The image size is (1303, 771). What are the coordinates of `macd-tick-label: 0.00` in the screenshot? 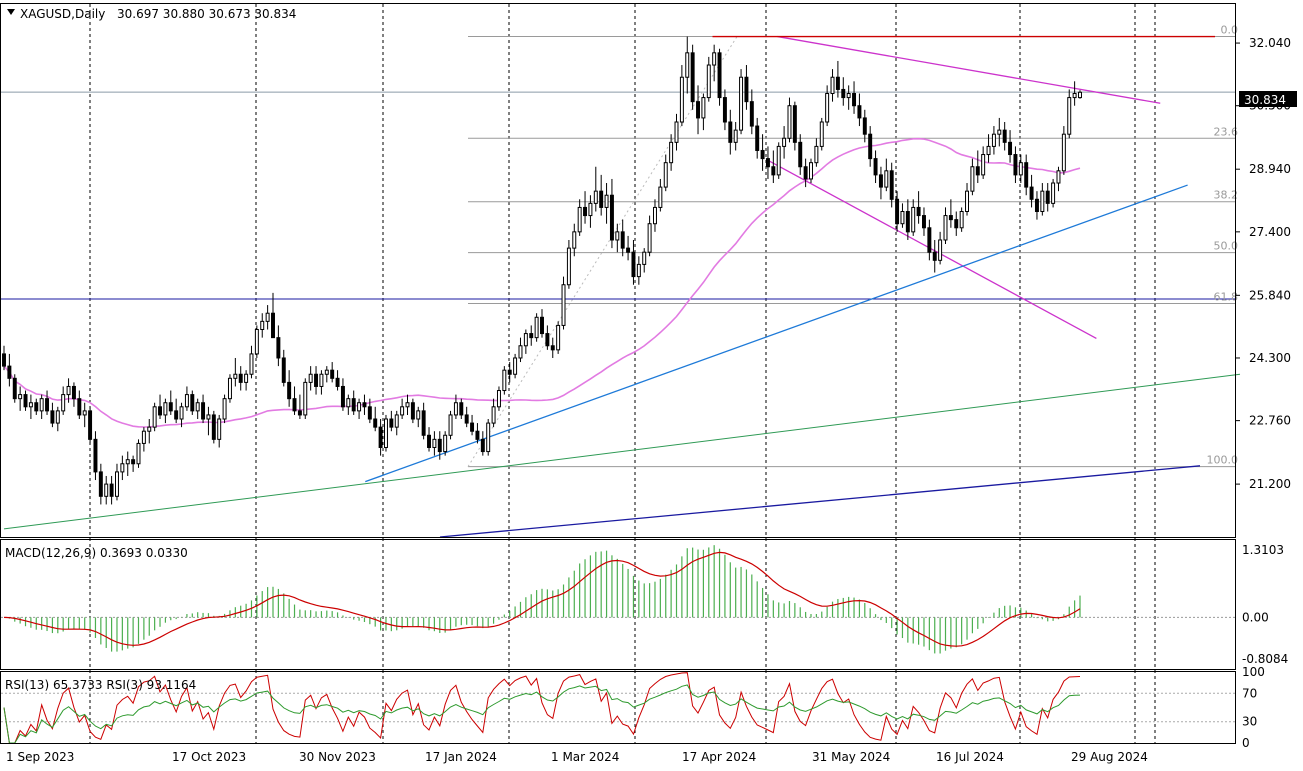 It's located at (1255, 617).